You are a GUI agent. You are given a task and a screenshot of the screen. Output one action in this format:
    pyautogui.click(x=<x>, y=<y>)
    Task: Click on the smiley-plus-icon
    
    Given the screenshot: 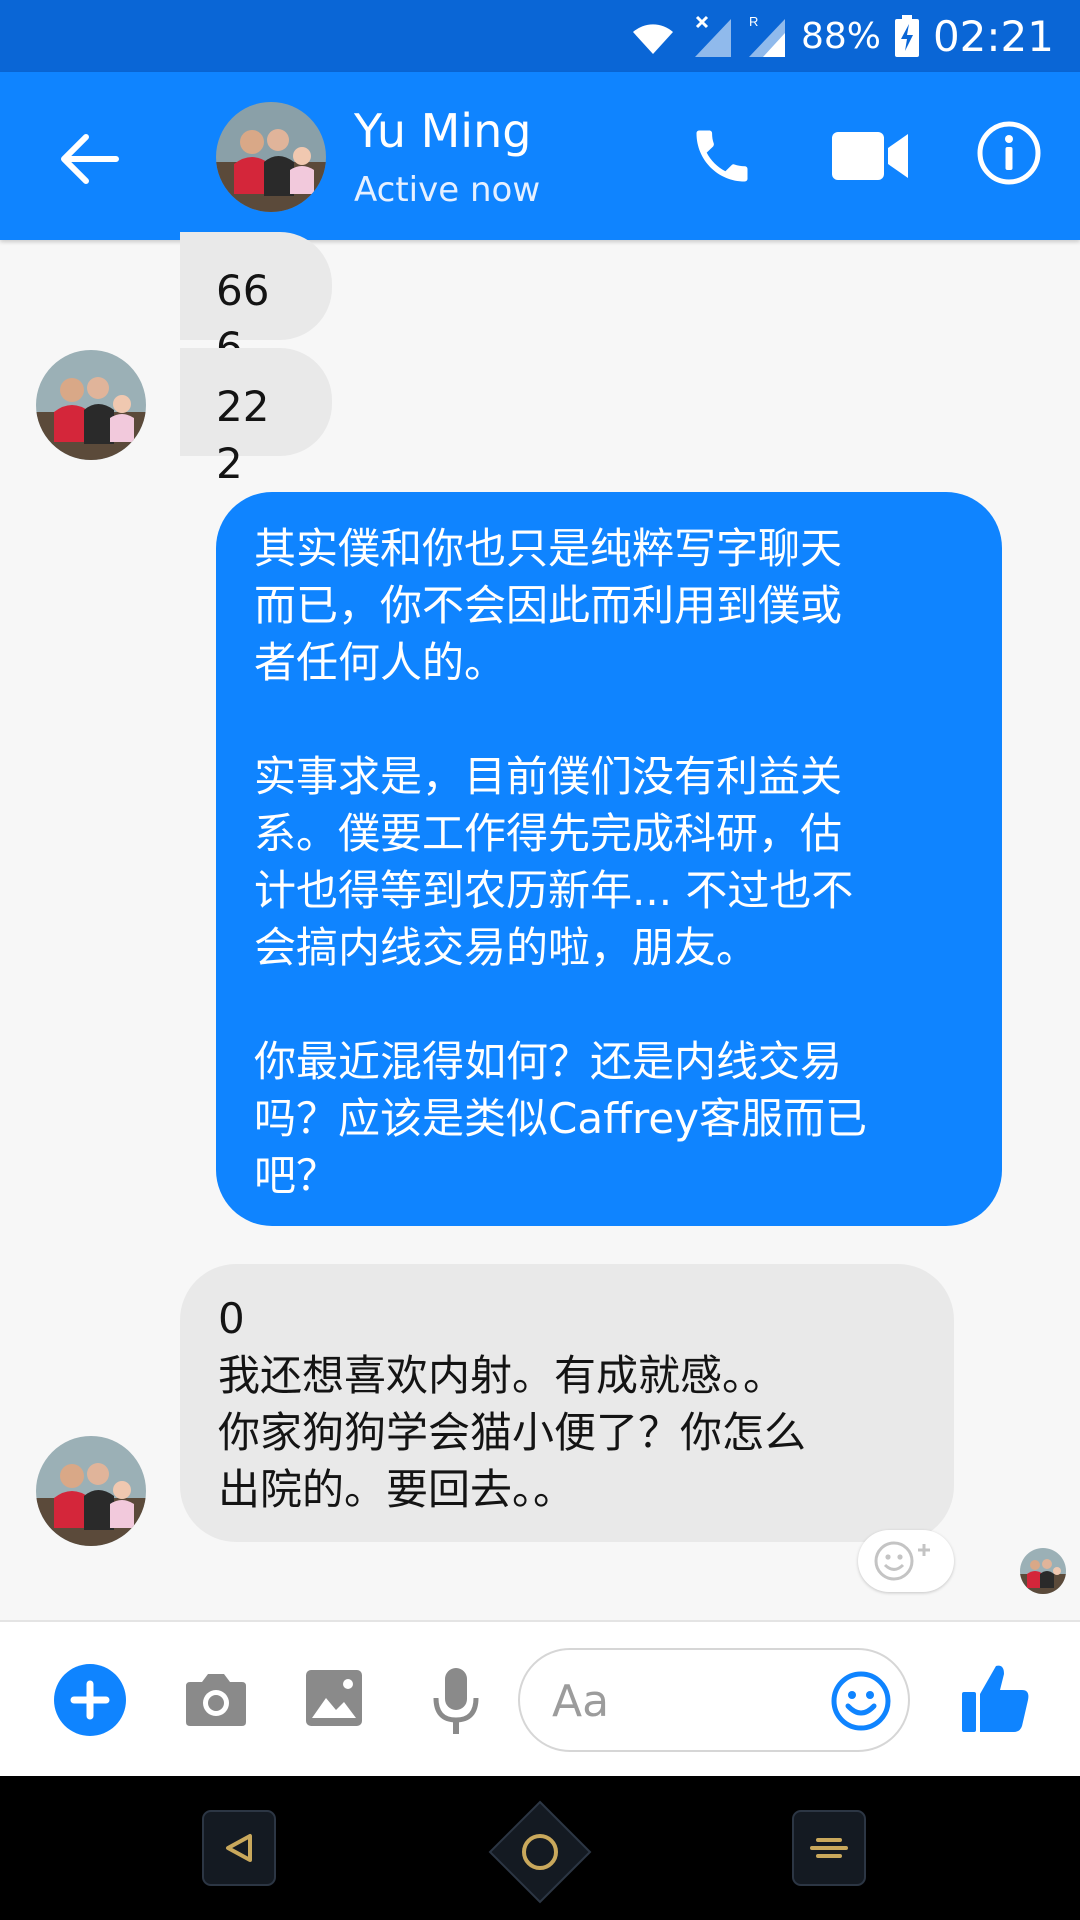 What is the action you would take?
    pyautogui.click(x=902, y=1561)
    